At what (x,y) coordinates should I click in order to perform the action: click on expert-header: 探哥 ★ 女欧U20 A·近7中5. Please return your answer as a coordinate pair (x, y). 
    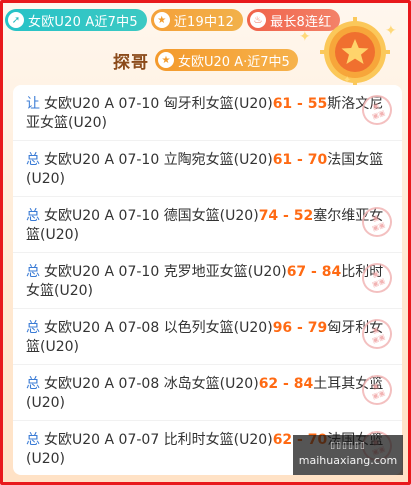
    Looking at the image, I should click on (205, 60).